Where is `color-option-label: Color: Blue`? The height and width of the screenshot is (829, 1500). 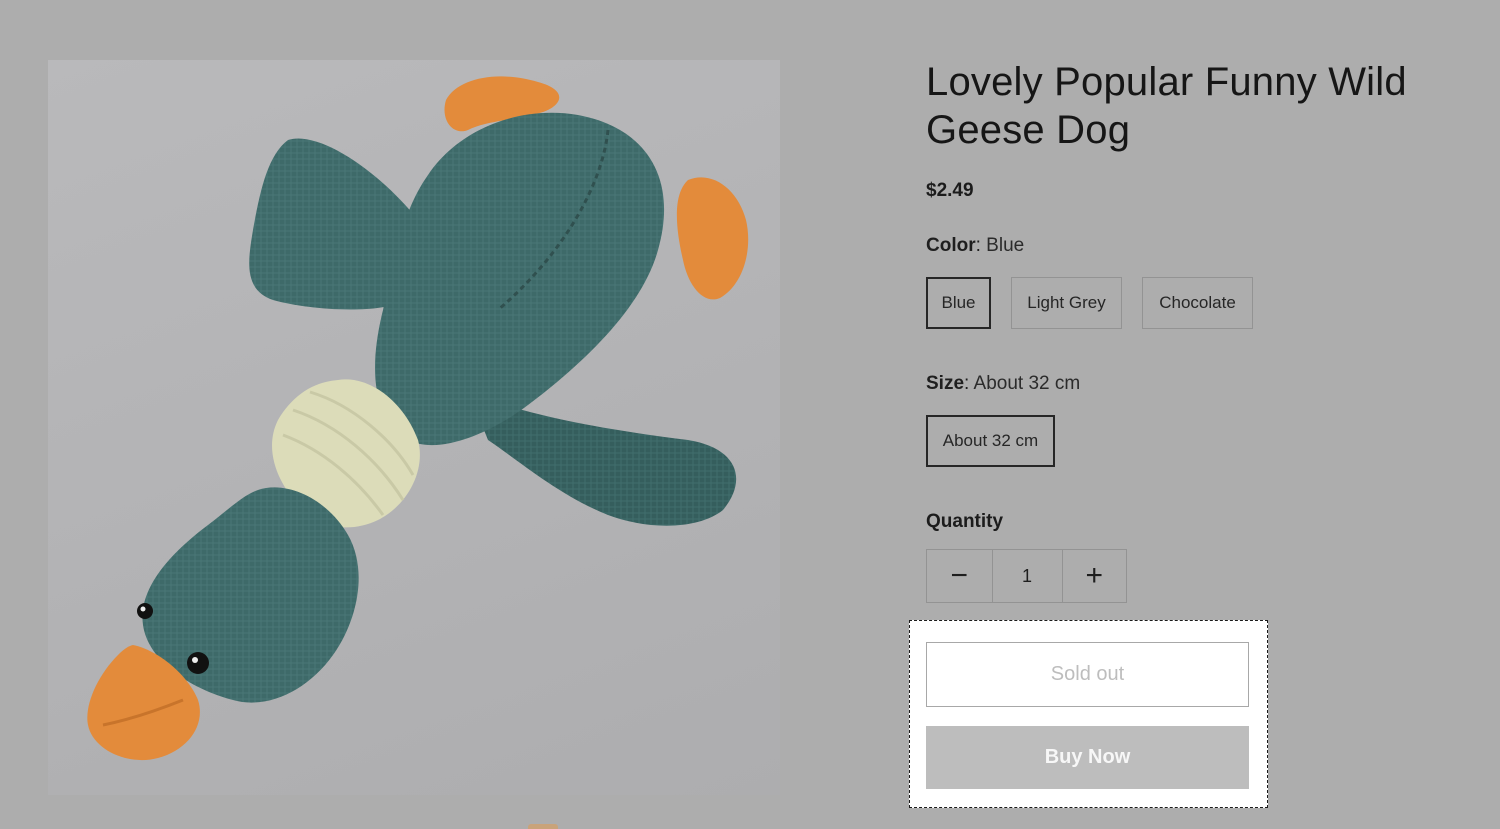
color-option-label: Color: Blue is located at coordinates (975, 246).